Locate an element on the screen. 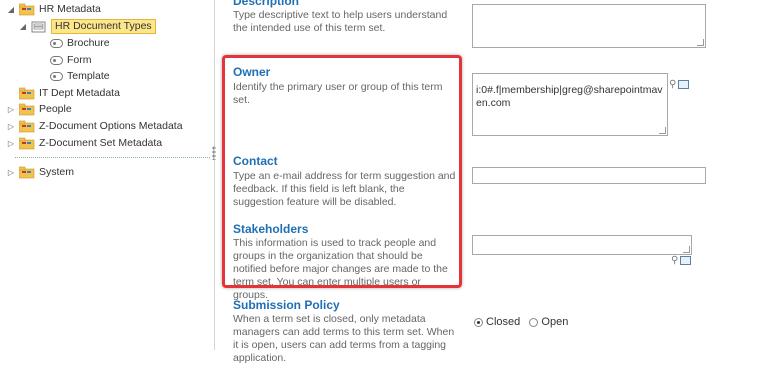  submission-policy-options: Closed Open is located at coordinates (521, 322).